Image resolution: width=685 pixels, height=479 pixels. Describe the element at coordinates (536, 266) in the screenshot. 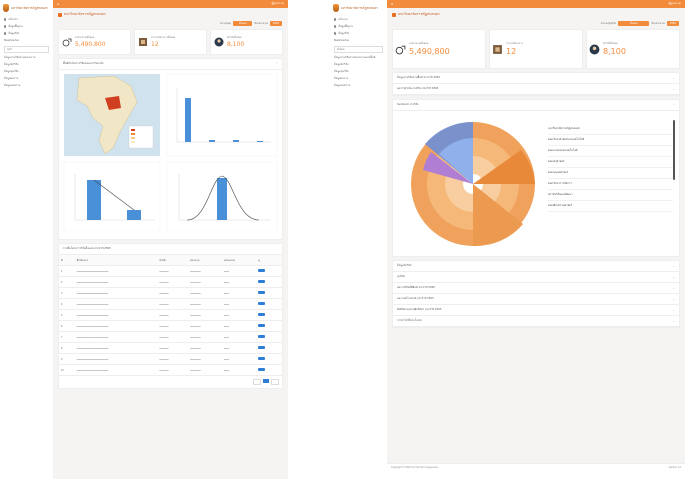

I see `accordion-researchers: ข้อมูลนักวิจัย ⌄` at that location.